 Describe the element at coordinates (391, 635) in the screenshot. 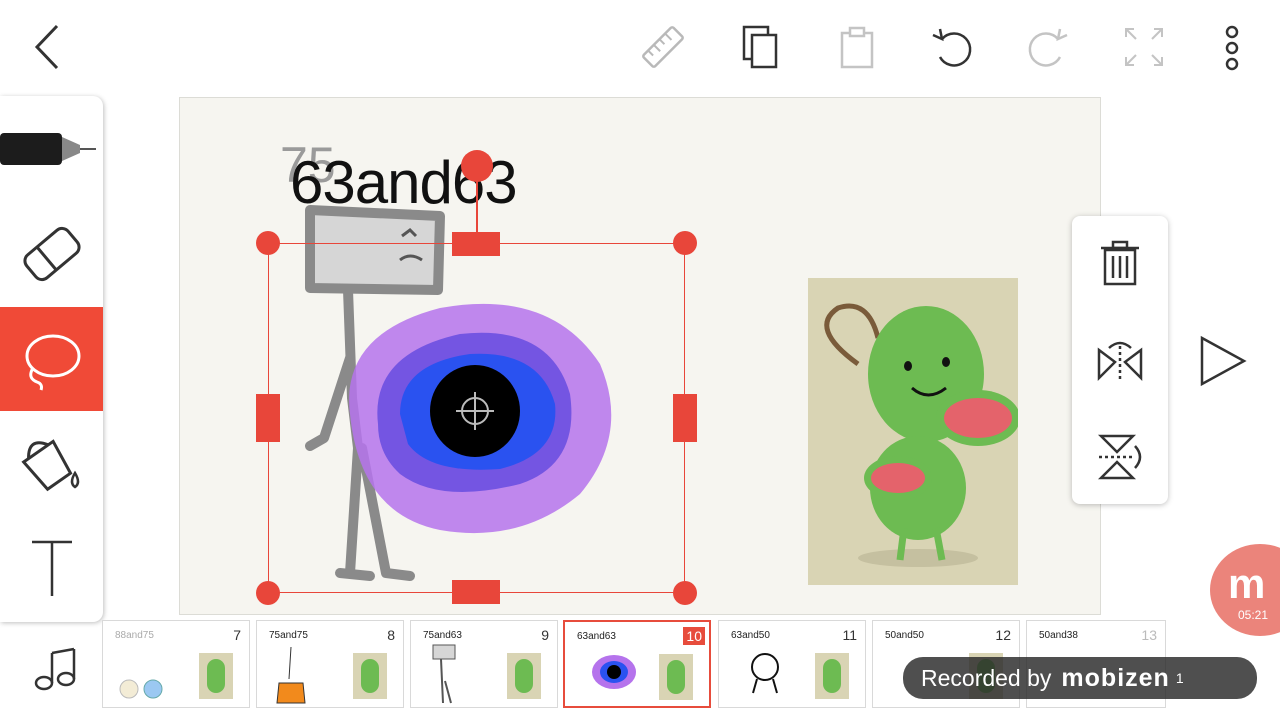

I see `frame-number: 8` at that location.